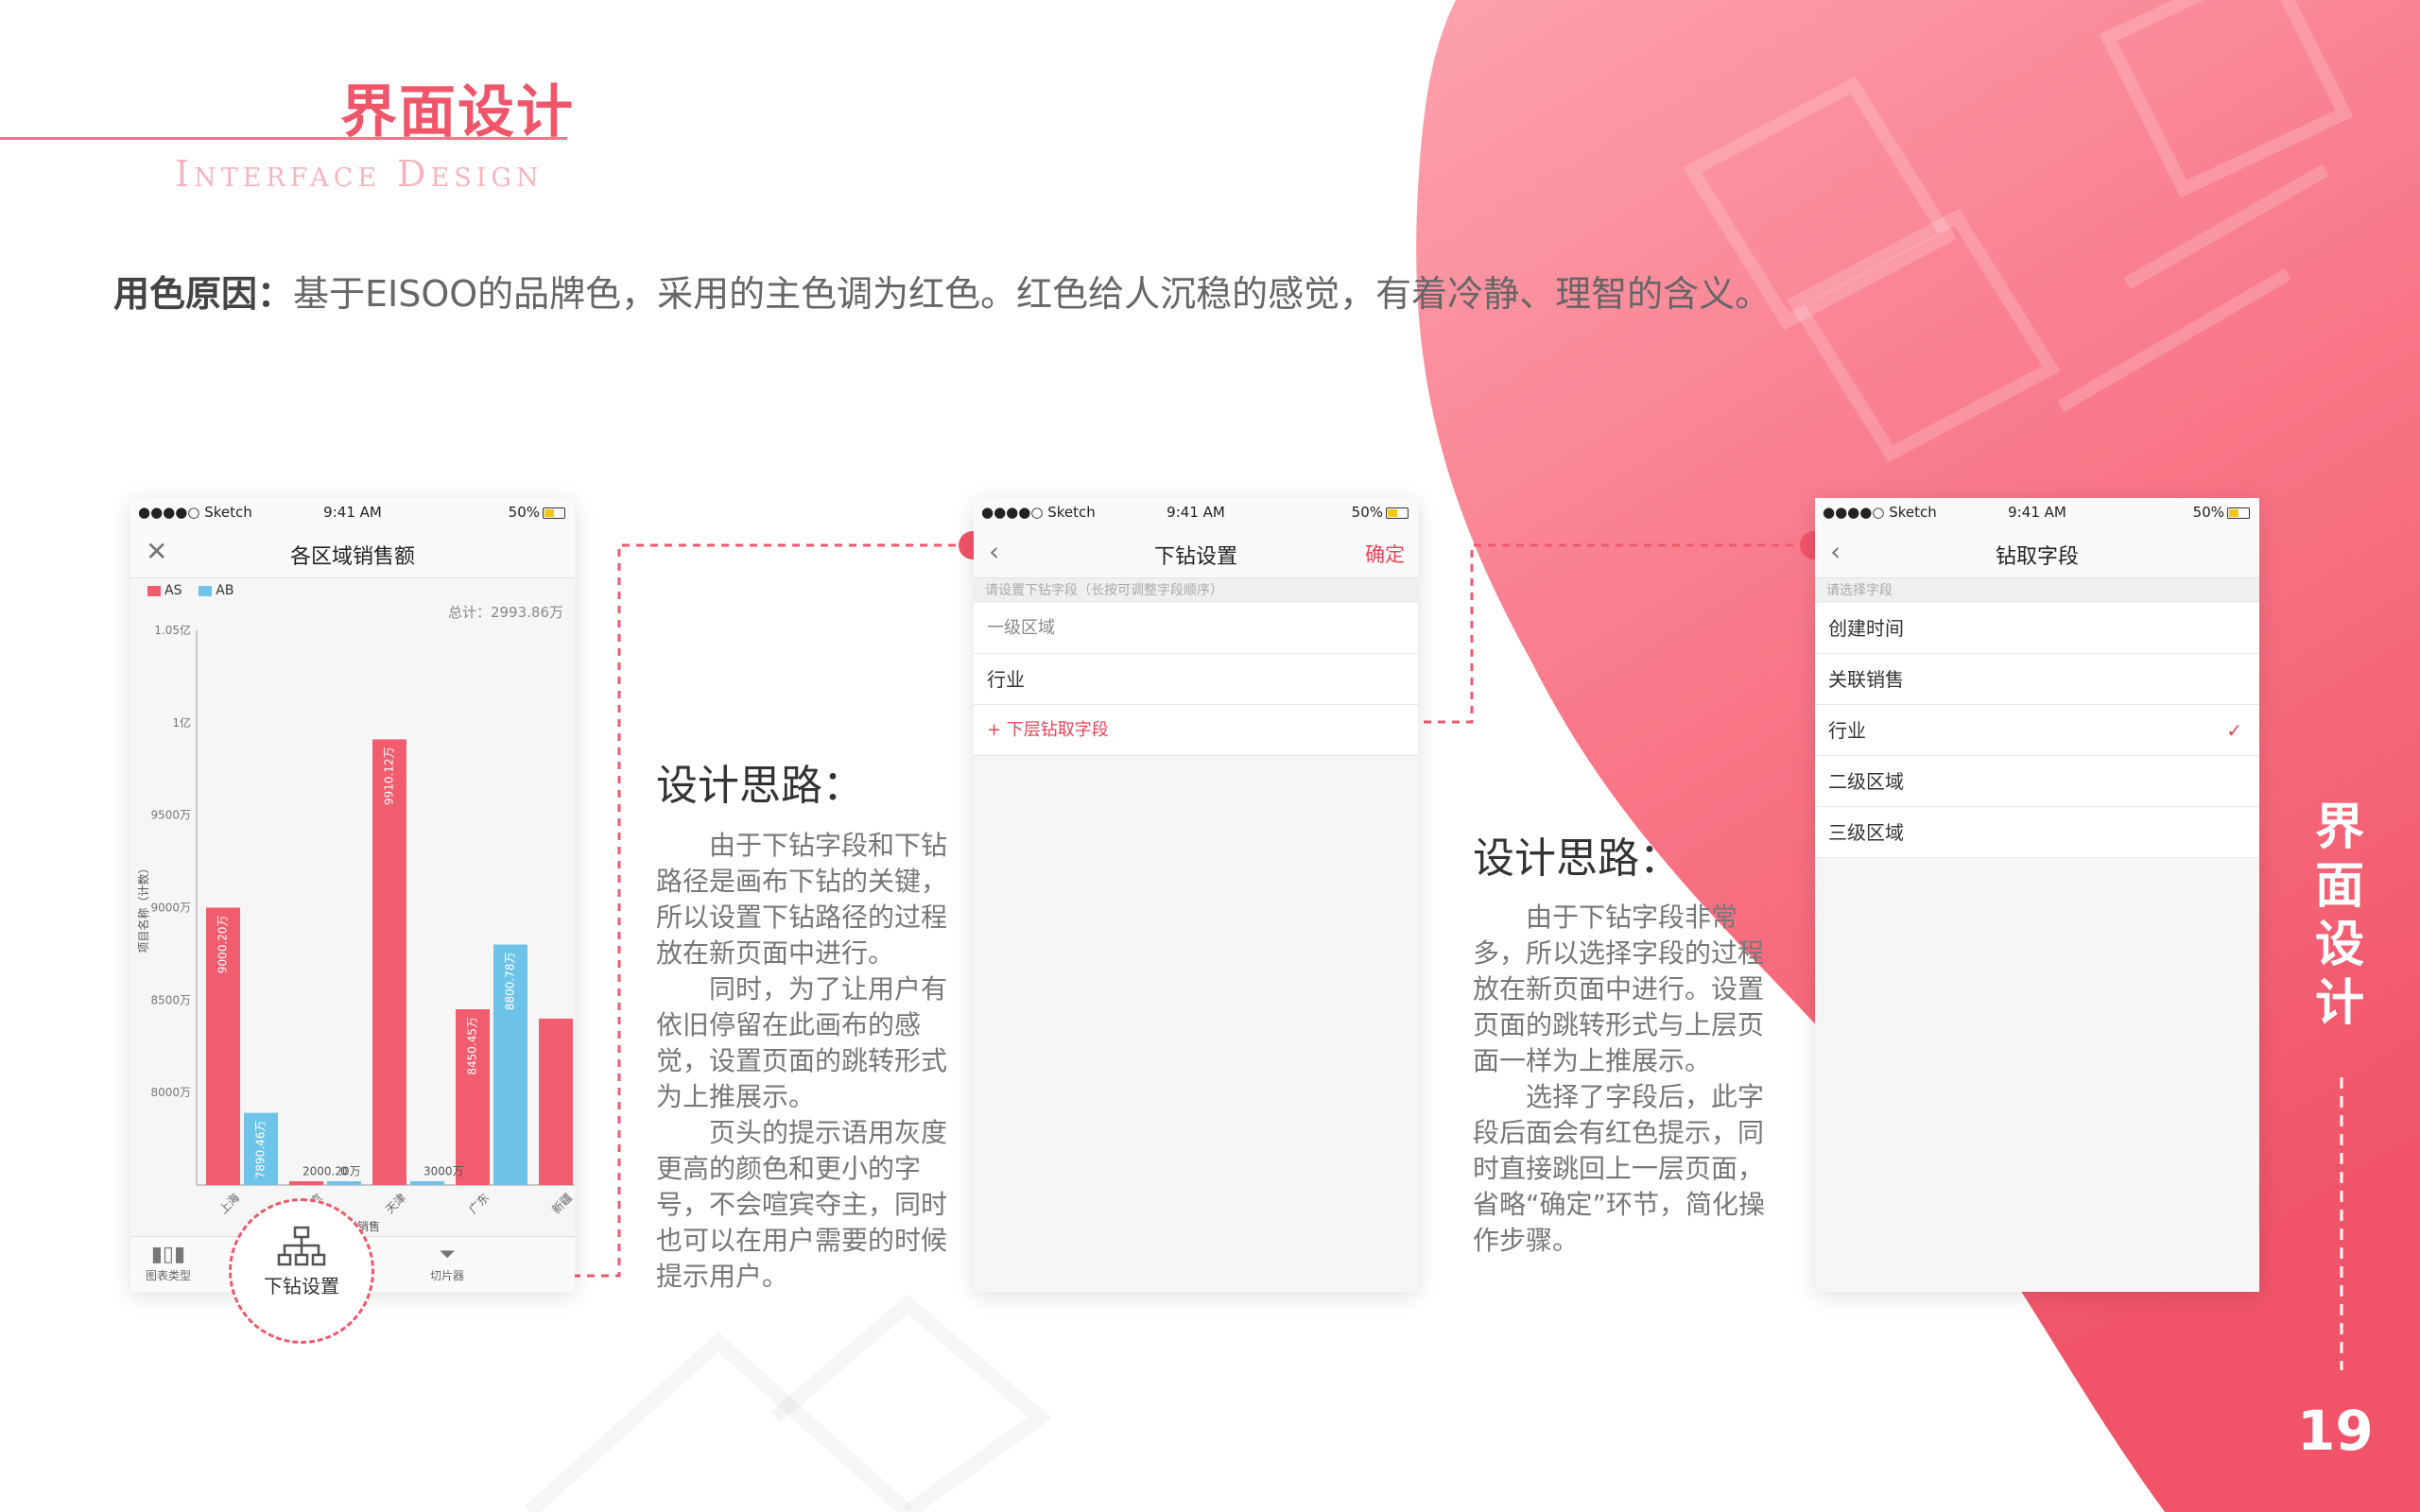  I want to click on option-related-sales: 关联销售, so click(2037, 679).